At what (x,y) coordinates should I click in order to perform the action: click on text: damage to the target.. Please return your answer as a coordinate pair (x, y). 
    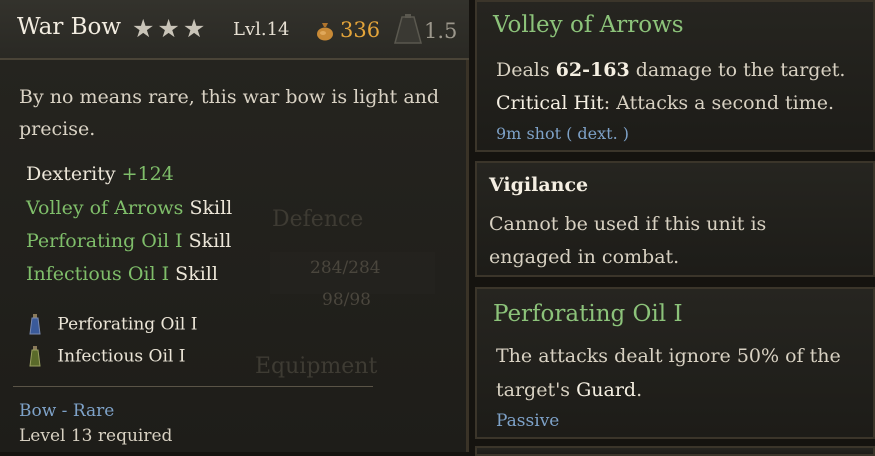
    Looking at the image, I should click on (737, 70).